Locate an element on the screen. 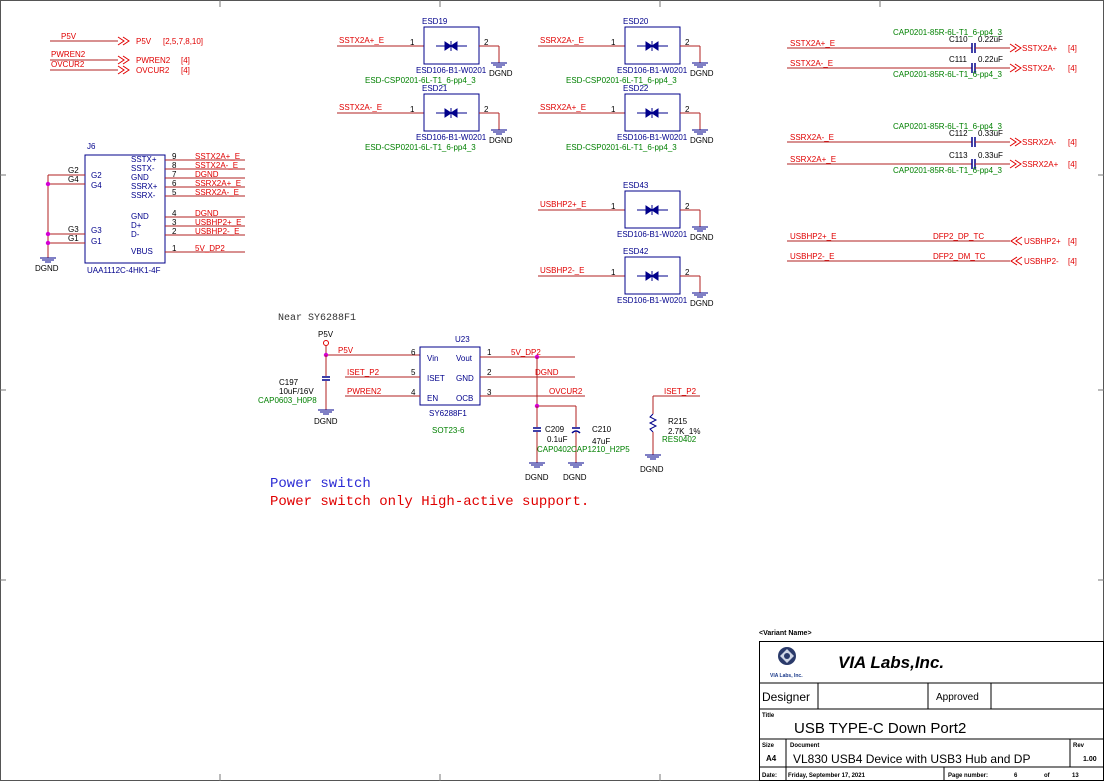 This screenshot has width=1104, height=781. junction-dot is located at coordinates (48, 243).